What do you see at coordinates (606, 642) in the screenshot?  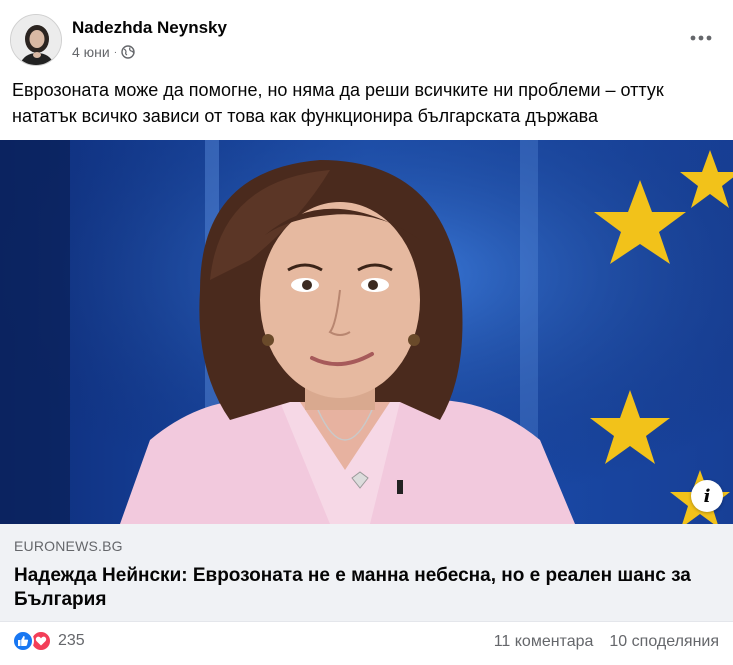 I see `engagement-stats: 11 коментара 10 споделяния` at bounding box center [606, 642].